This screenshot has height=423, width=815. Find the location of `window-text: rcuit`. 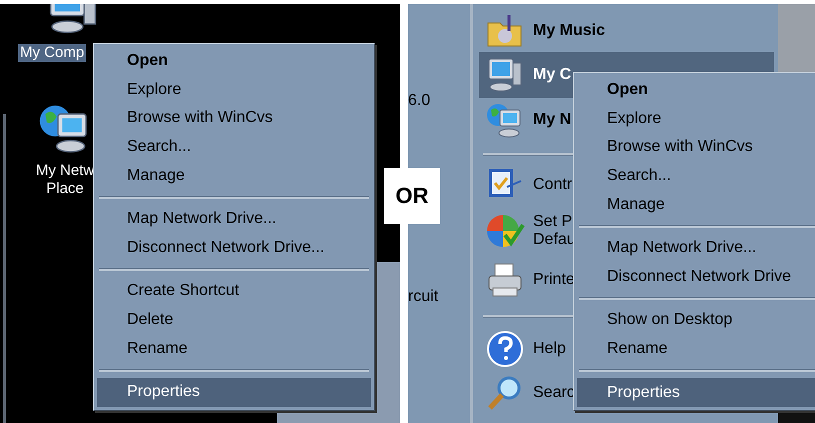

window-text: rcuit is located at coordinates (423, 297).